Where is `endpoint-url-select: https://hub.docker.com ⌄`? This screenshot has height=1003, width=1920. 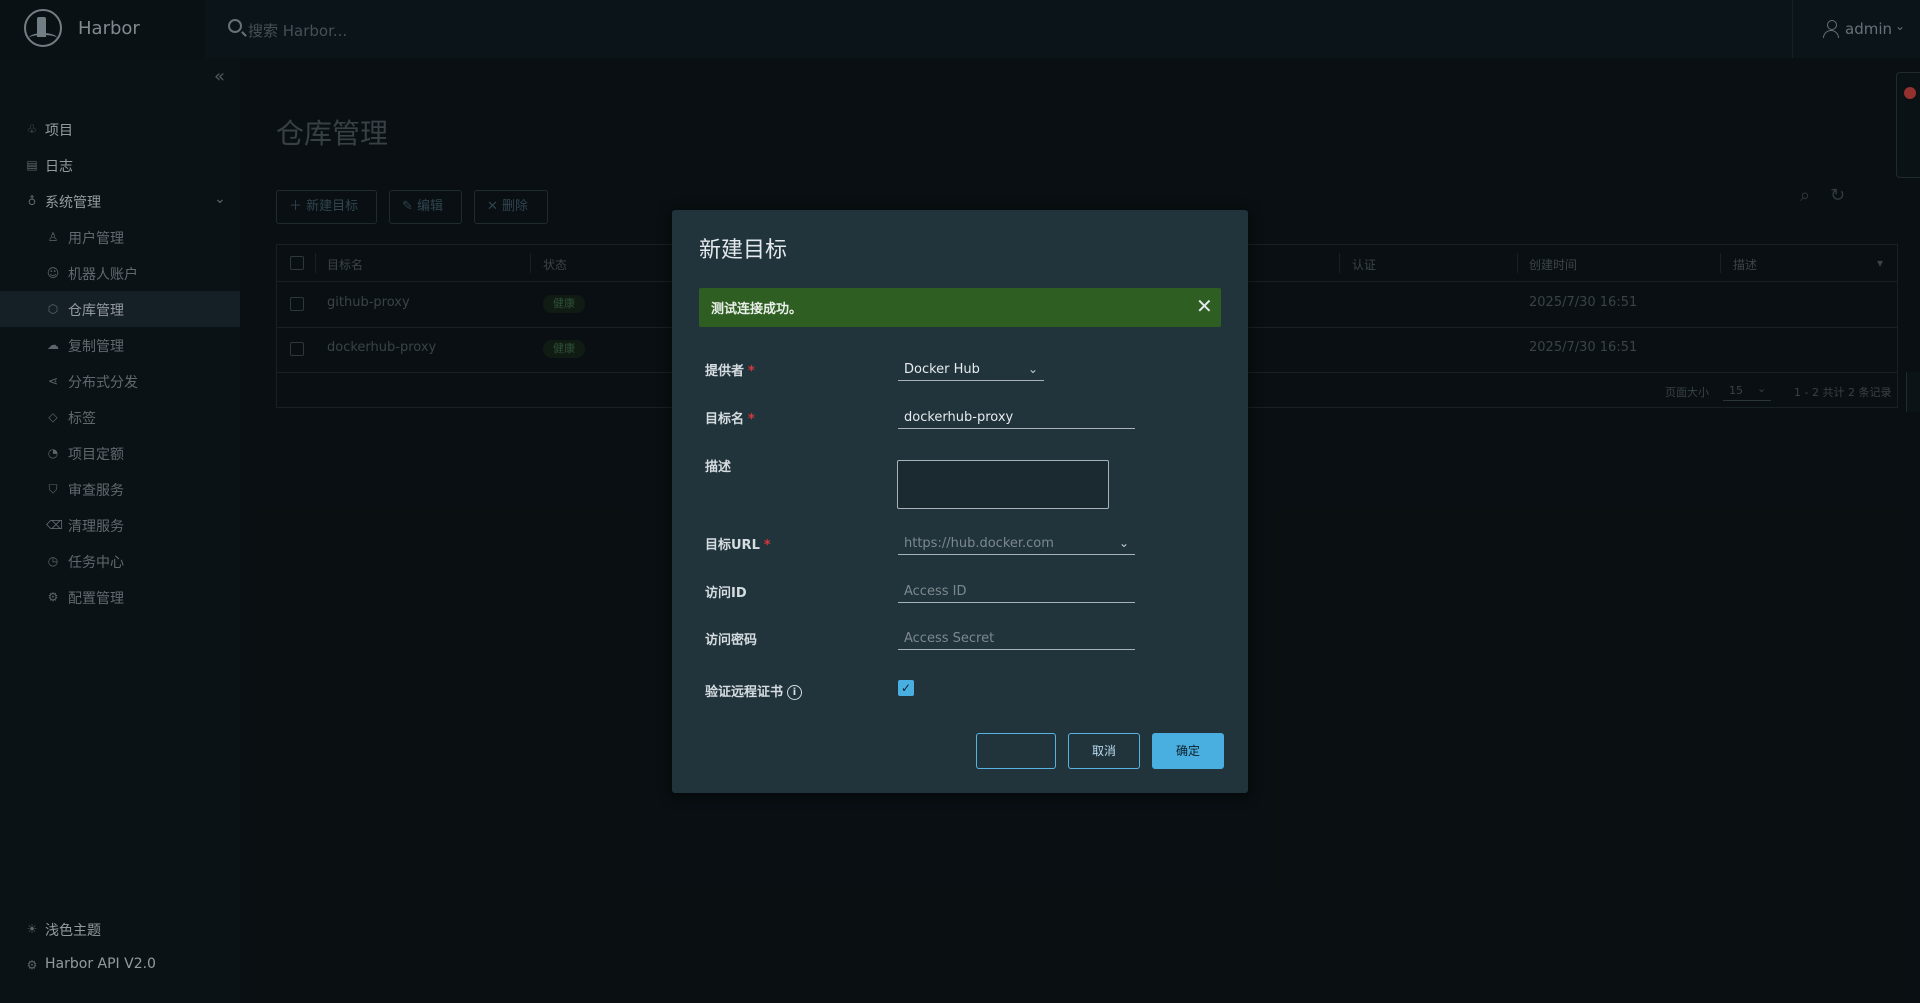
endpoint-url-select: https://hub.docker.com ⌄ is located at coordinates (1016, 544).